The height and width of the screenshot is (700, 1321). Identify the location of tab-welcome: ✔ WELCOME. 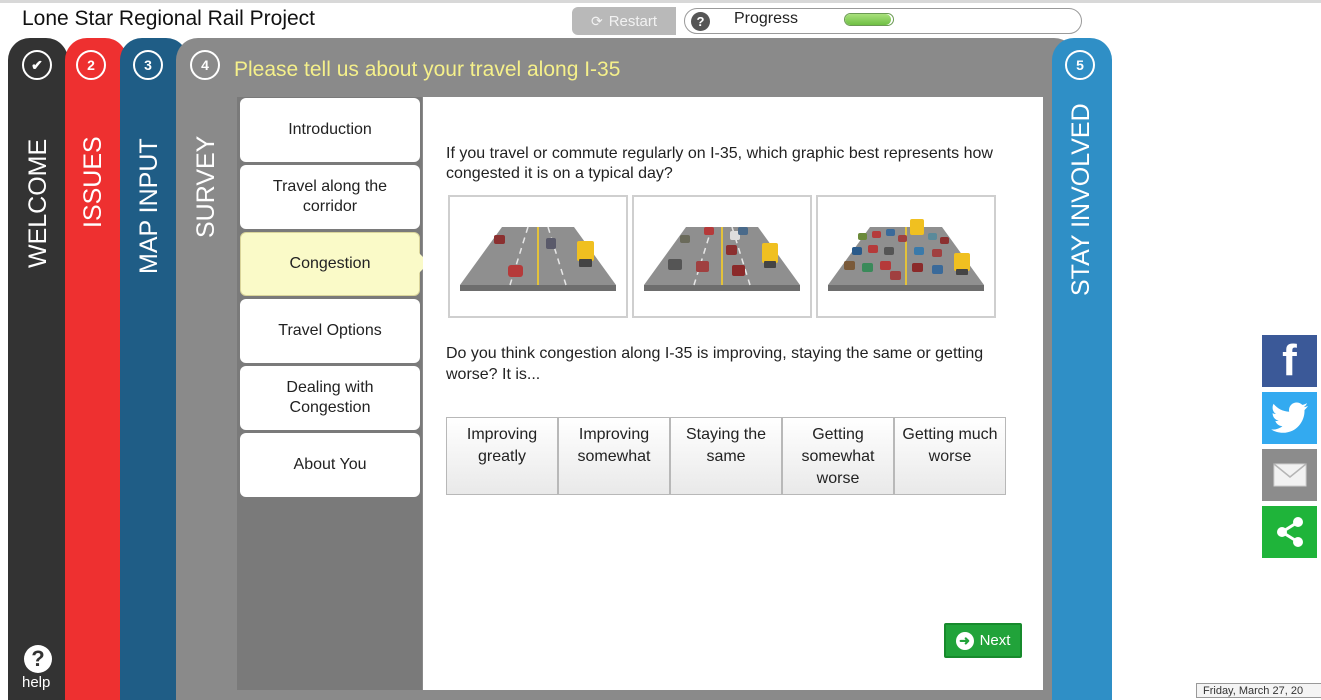
(38, 369).